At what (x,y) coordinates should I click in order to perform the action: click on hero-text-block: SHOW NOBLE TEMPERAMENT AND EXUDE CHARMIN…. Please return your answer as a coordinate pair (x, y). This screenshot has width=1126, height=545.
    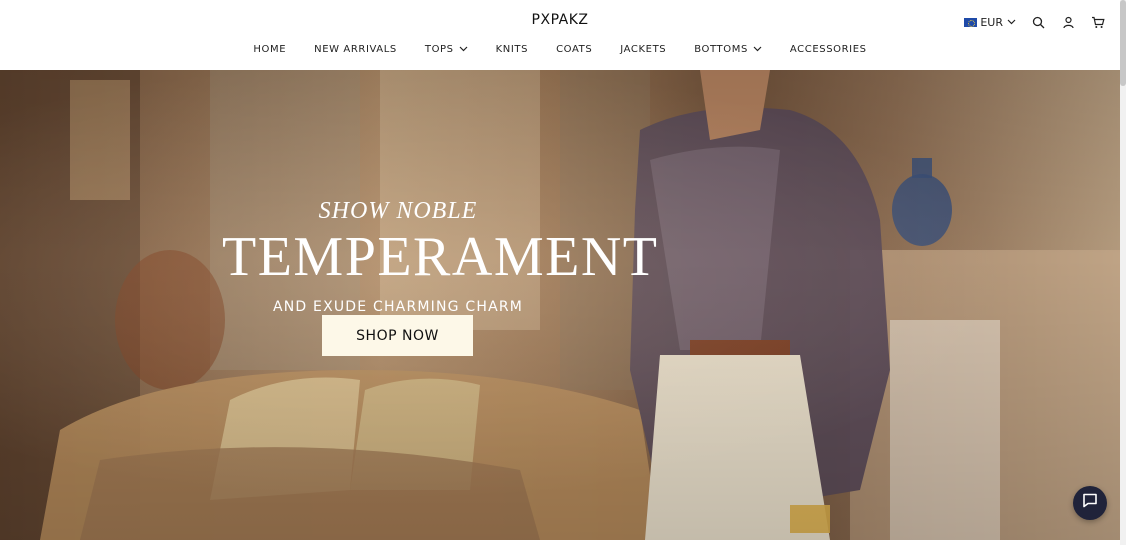
    Looking at the image, I should click on (440, 256).